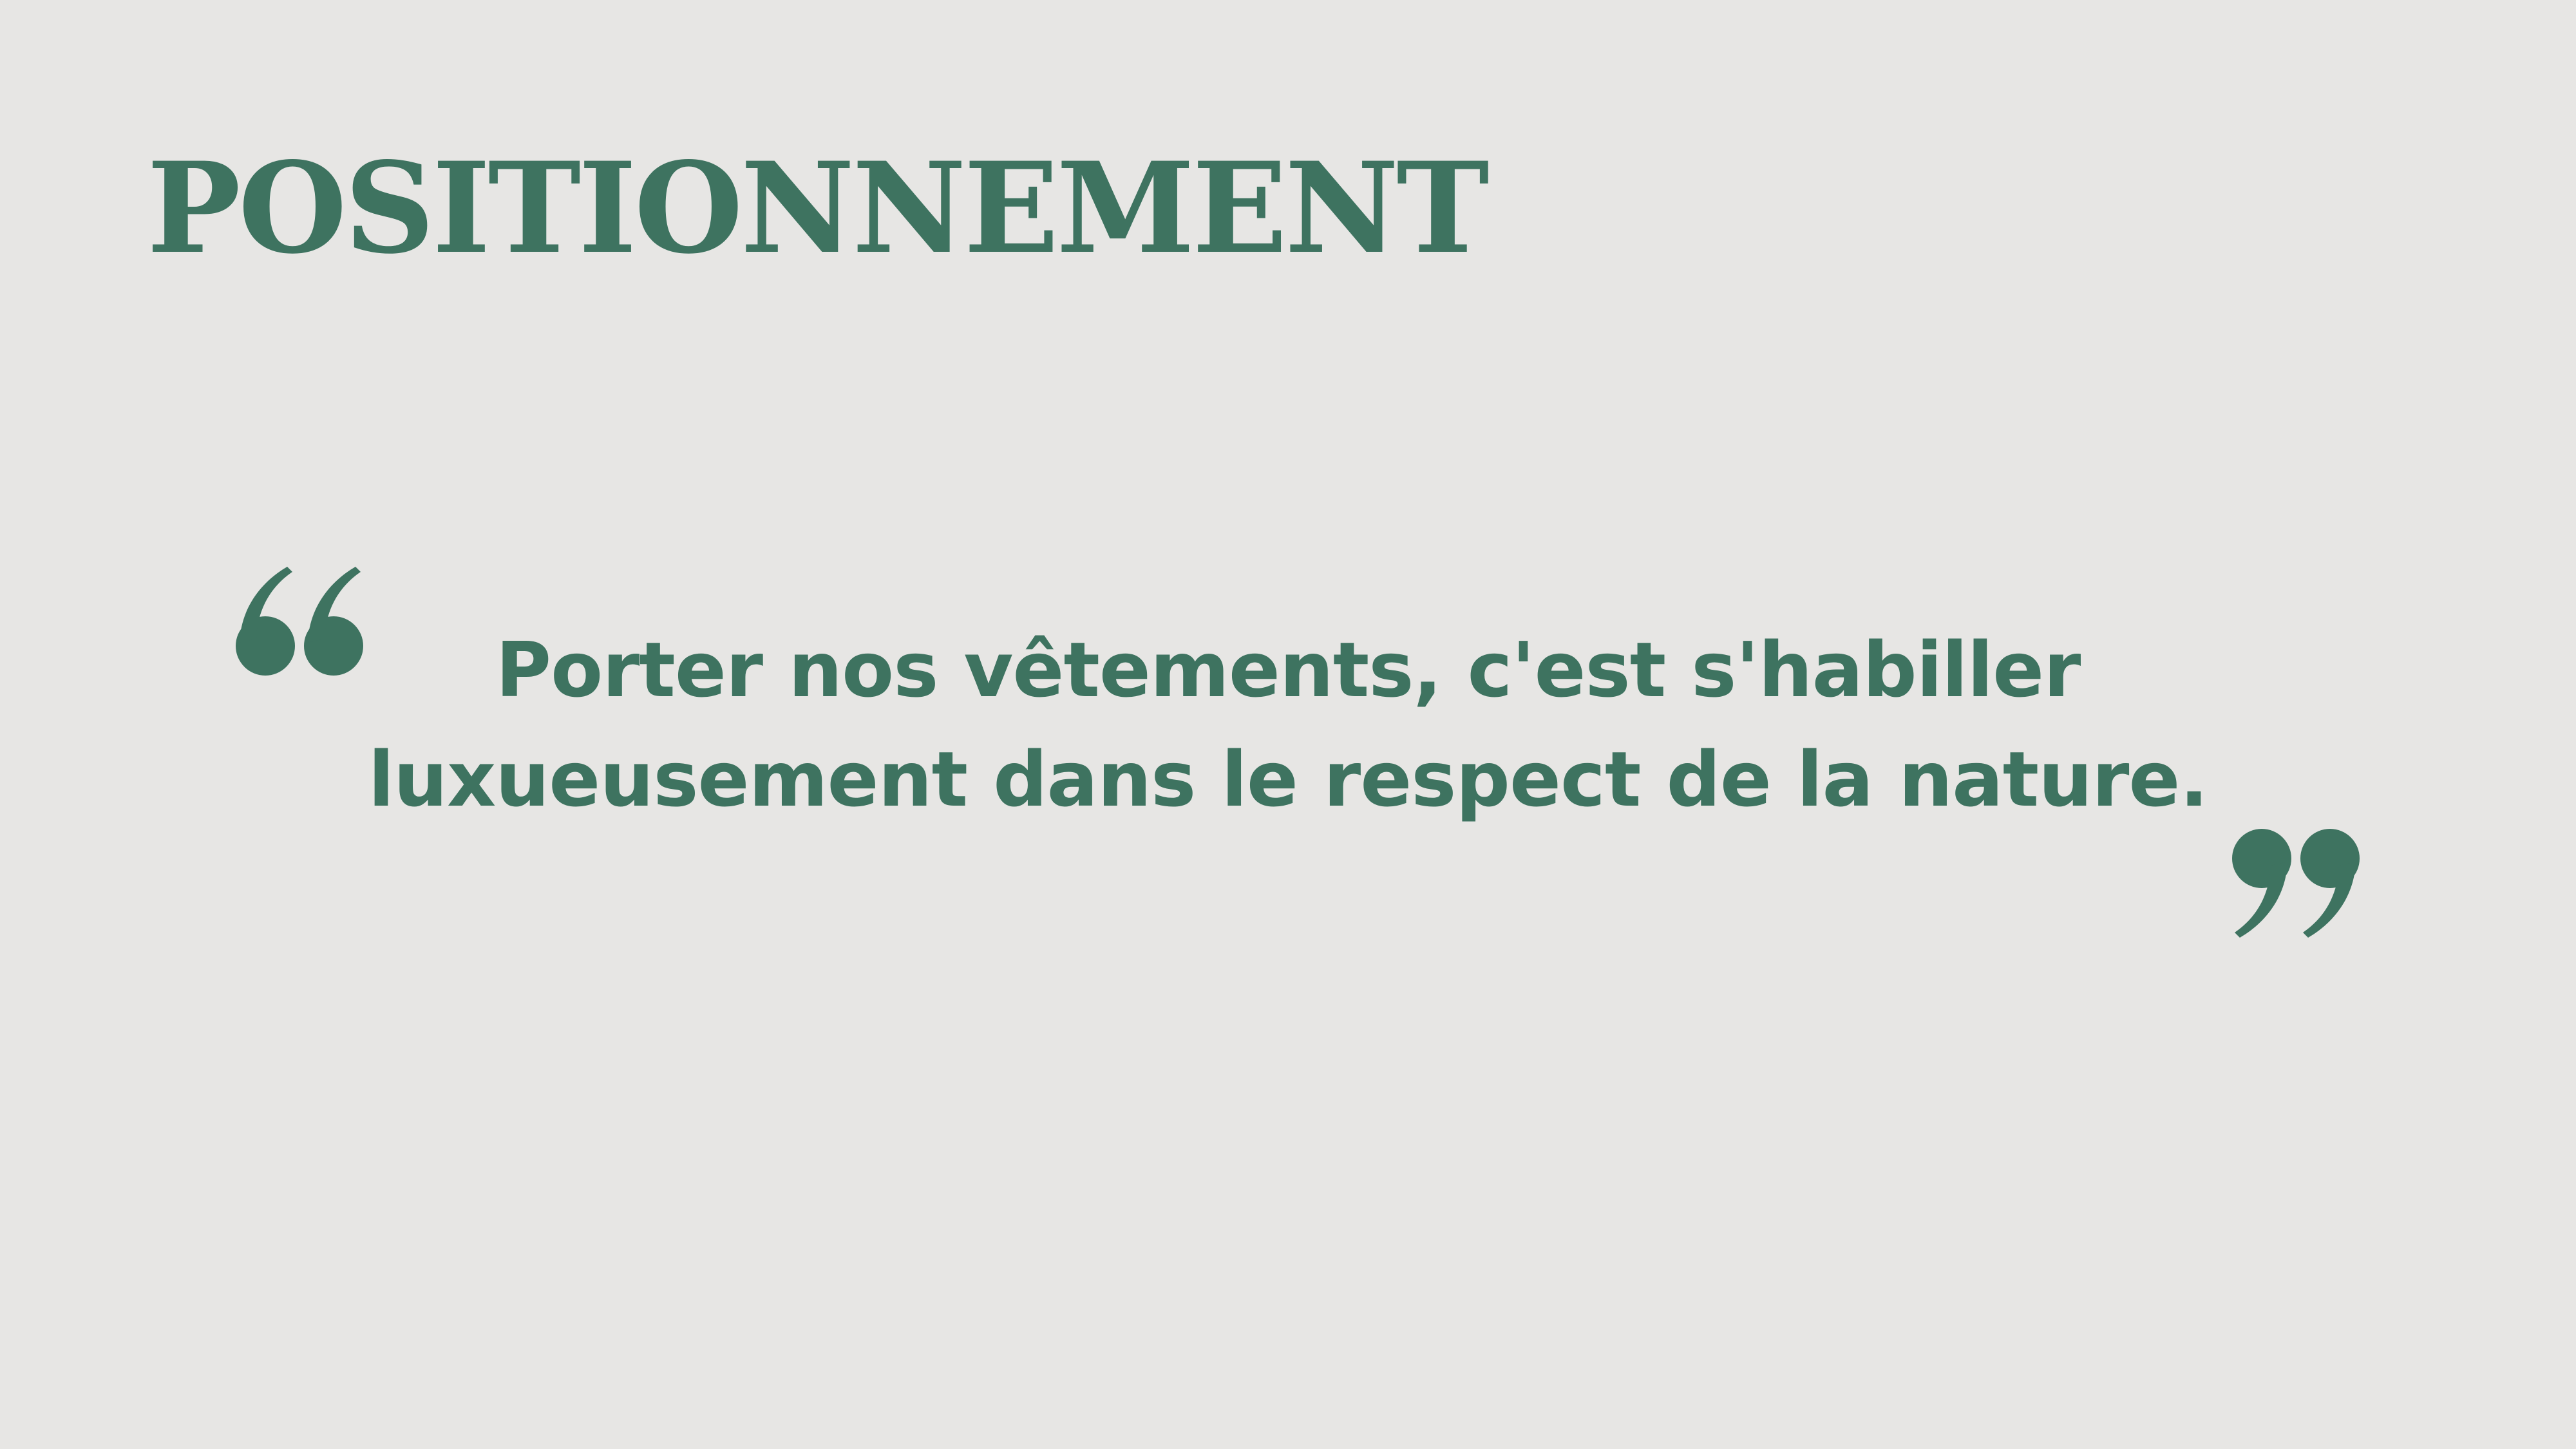 The width and height of the screenshot is (2576, 1449). What do you see at coordinates (818, 208) in the screenshot?
I see `slide-title: POSITIONNEMENT` at bounding box center [818, 208].